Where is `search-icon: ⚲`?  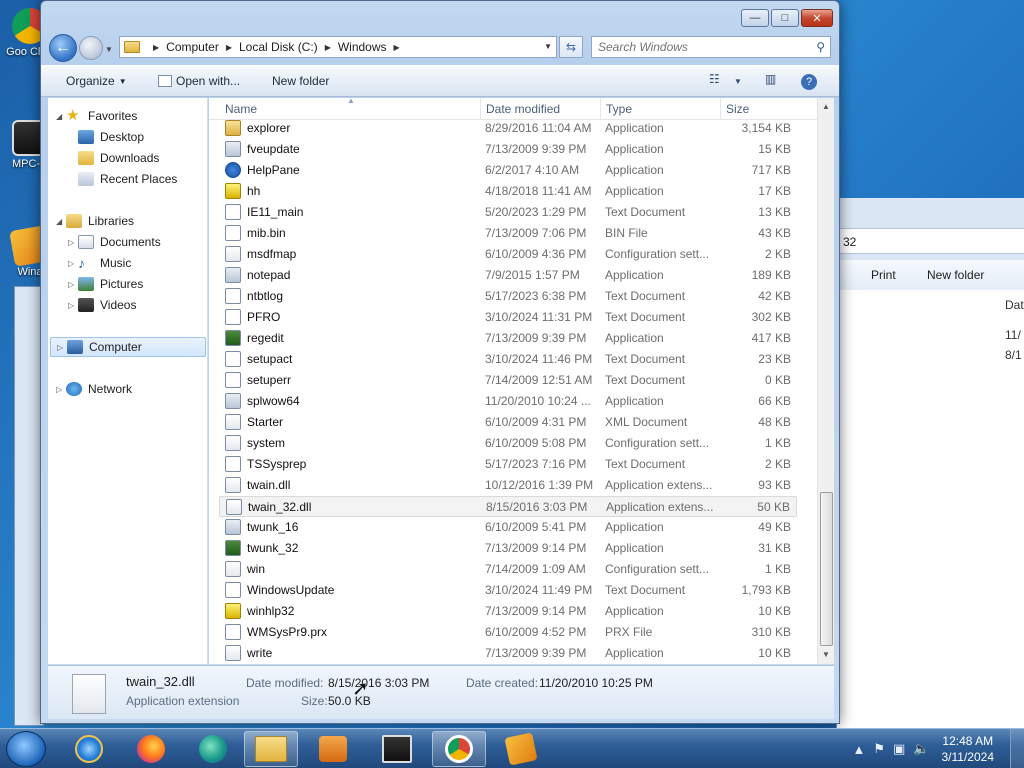 search-icon: ⚲ is located at coordinates (820, 47).